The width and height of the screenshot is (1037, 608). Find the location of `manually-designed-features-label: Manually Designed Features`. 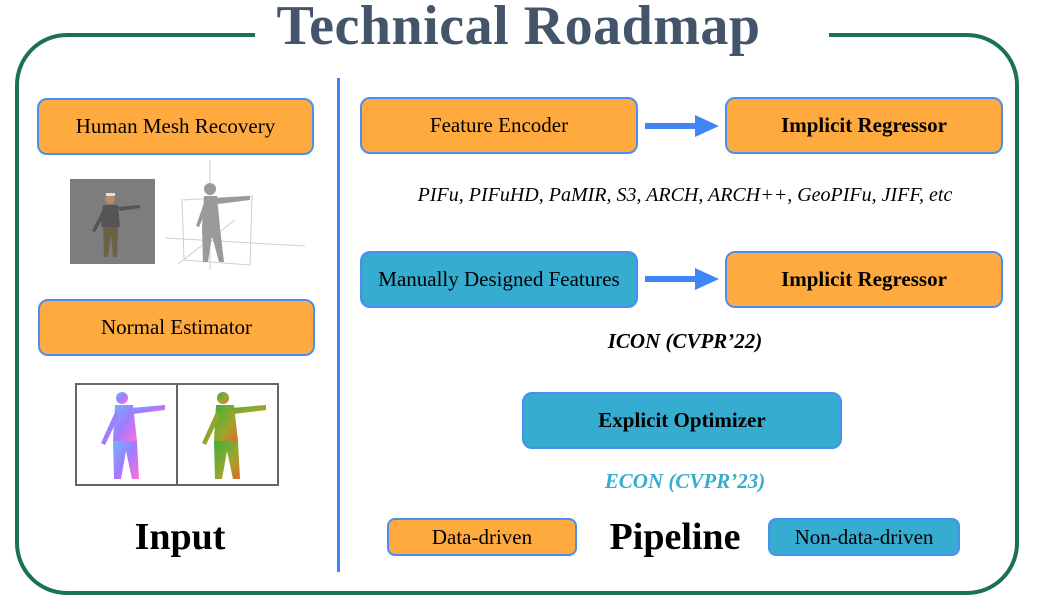

manually-designed-features-label: Manually Designed Features is located at coordinates (499, 279).